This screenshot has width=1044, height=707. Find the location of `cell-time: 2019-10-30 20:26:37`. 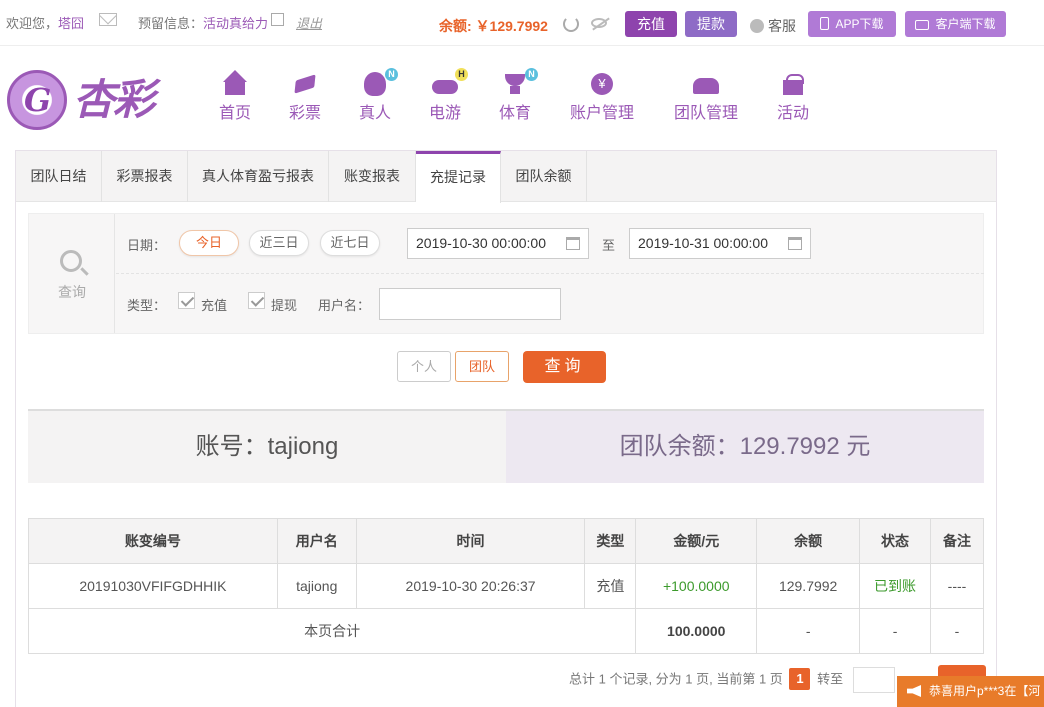

cell-time: 2019-10-30 20:26:37 is located at coordinates (470, 586).